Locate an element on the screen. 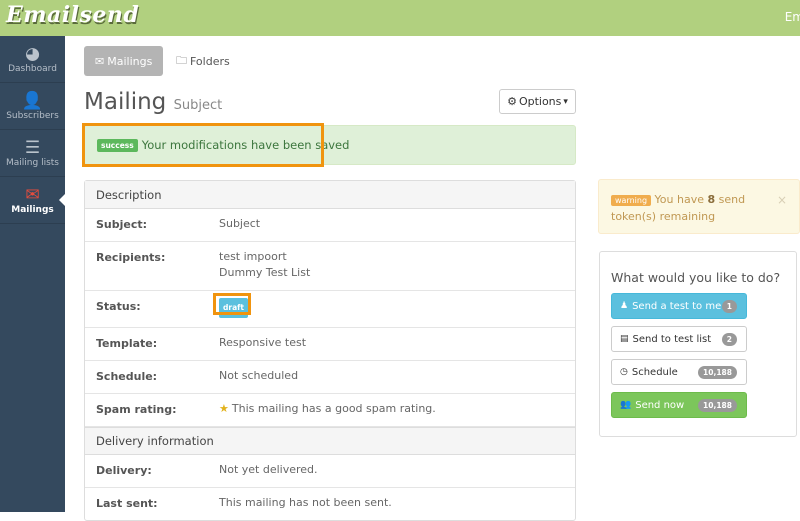 This screenshot has width=800, height=521. row-value: Subject is located at coordinates (240, 223).